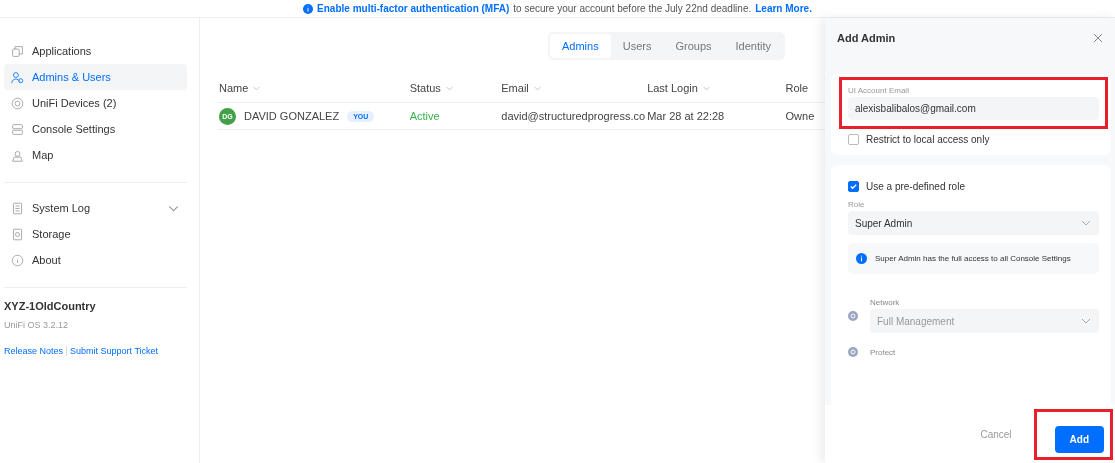 This screenshot has width=1115, height=463. What do you see at coordinates (973, 108) in the screenshot?
I see `email-field: alexisbalibalos@gmail.com` at bounding box center [973, 108].